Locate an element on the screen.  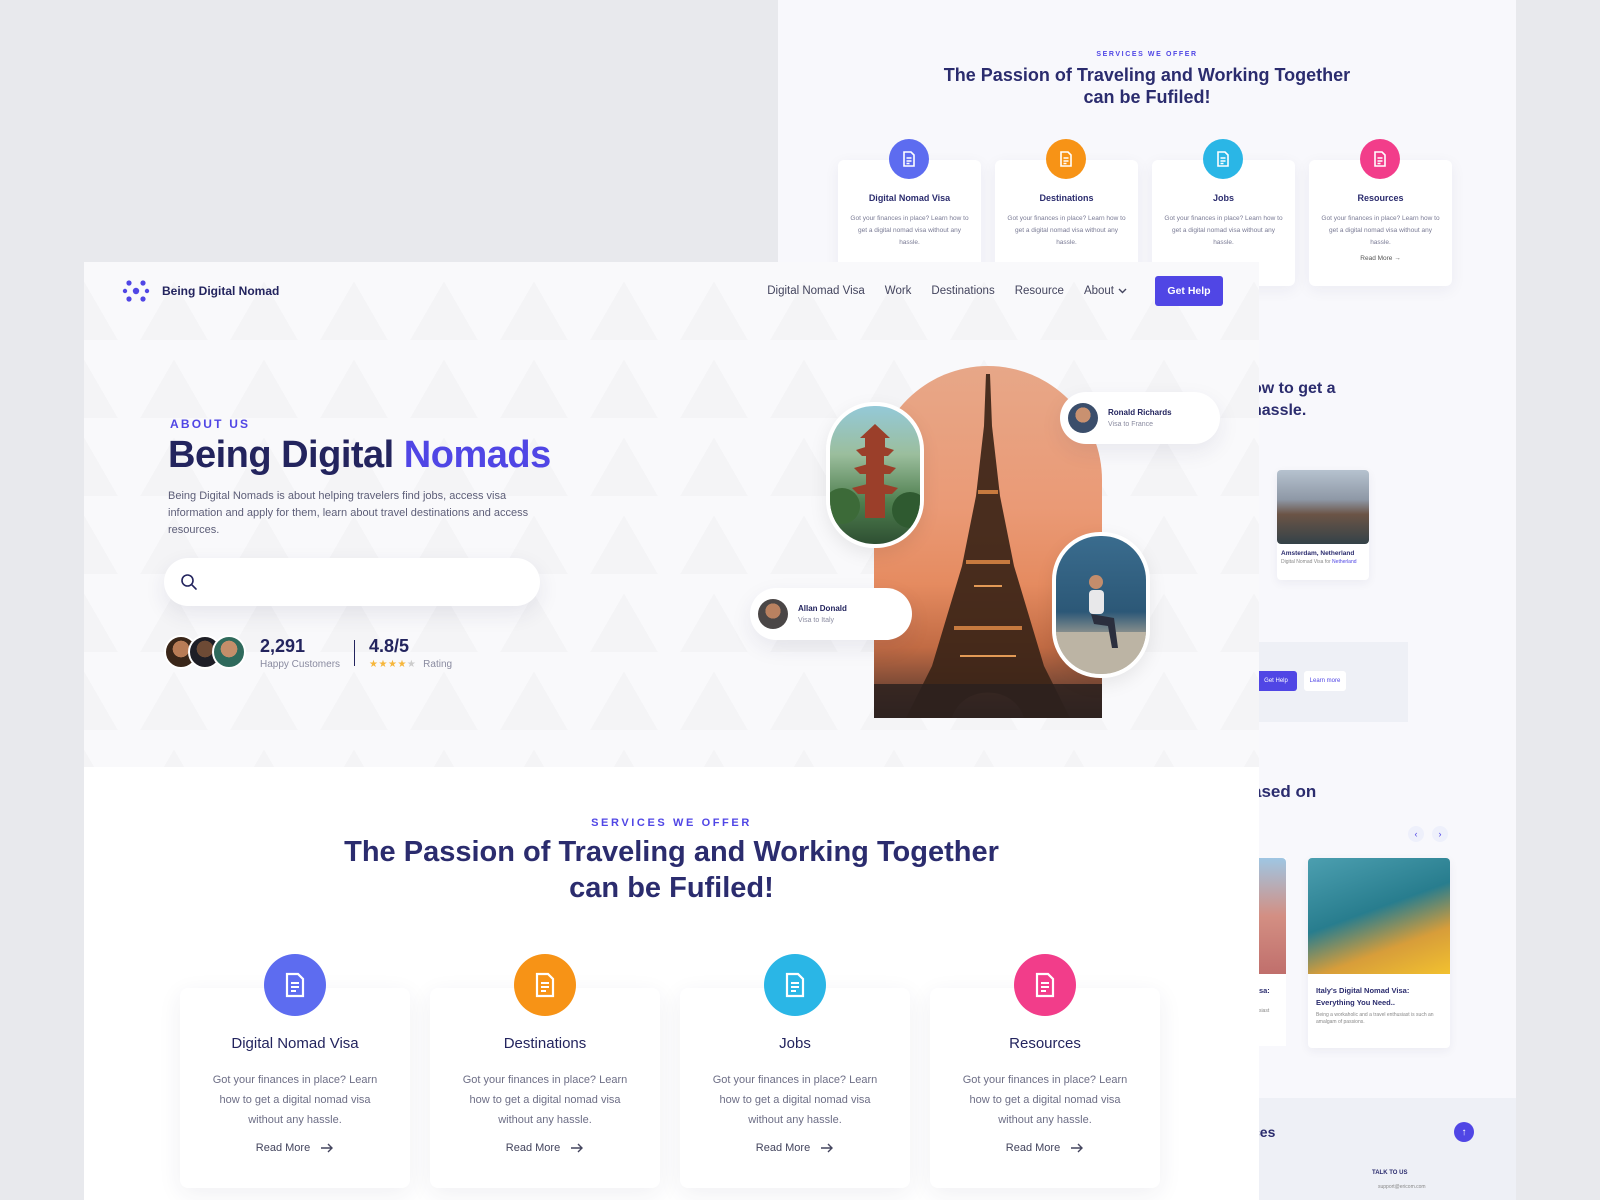
chevron-left-icon: ‹ is located at coordinates (1416, 834).